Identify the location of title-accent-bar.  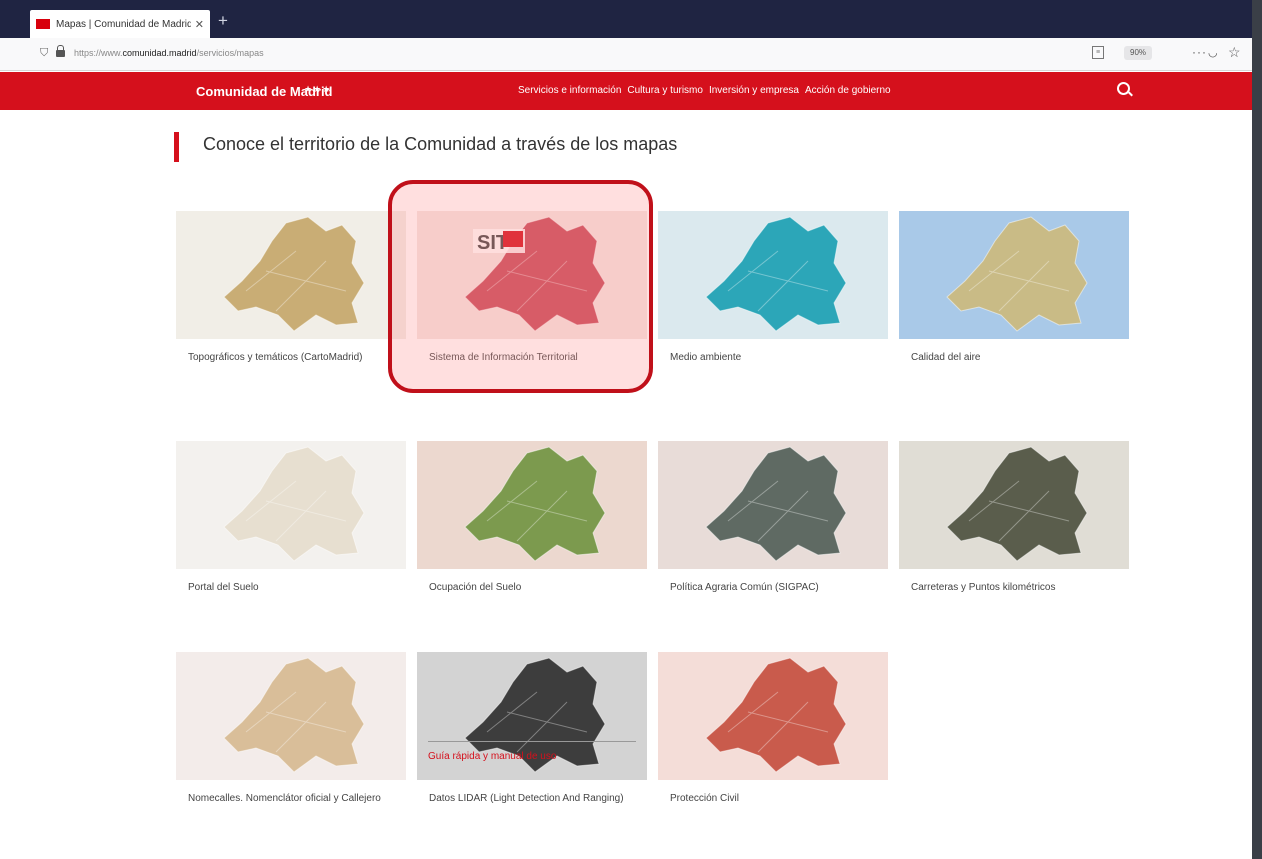
(176, 147).